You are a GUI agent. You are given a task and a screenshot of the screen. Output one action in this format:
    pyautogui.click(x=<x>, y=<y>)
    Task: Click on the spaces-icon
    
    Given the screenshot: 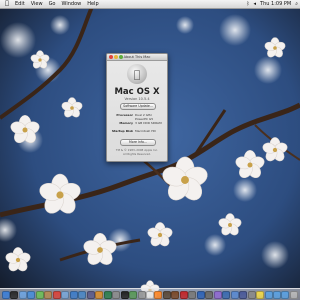 What is the action you would take?
    pyautogui.click(x=226, y=294)
    